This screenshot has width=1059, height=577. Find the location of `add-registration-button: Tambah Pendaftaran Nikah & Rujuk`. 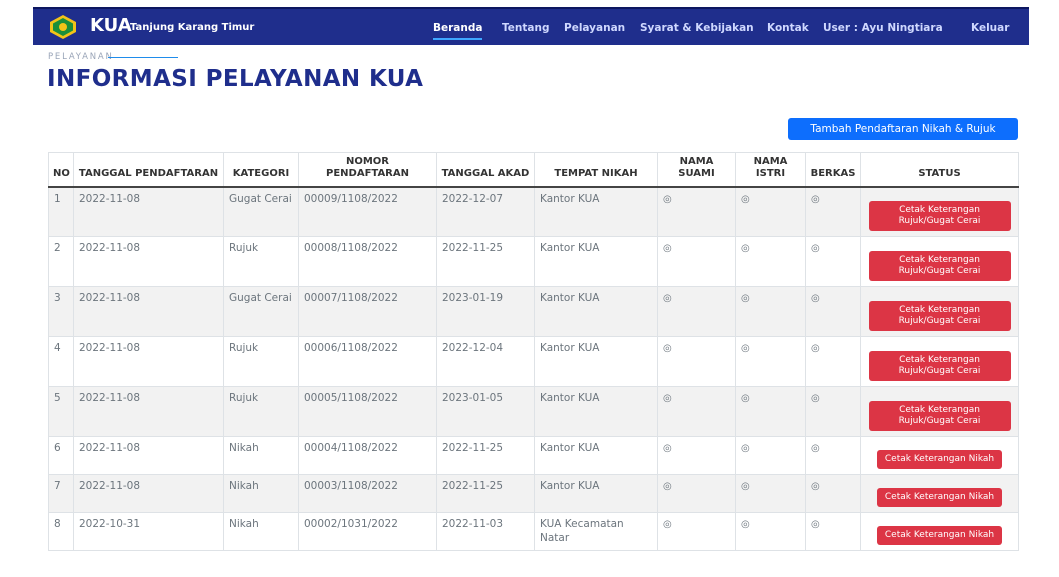

add-registration-button: Tambah Pendaftaran Nikah & Rujuk is located at coordinates (903, 129).